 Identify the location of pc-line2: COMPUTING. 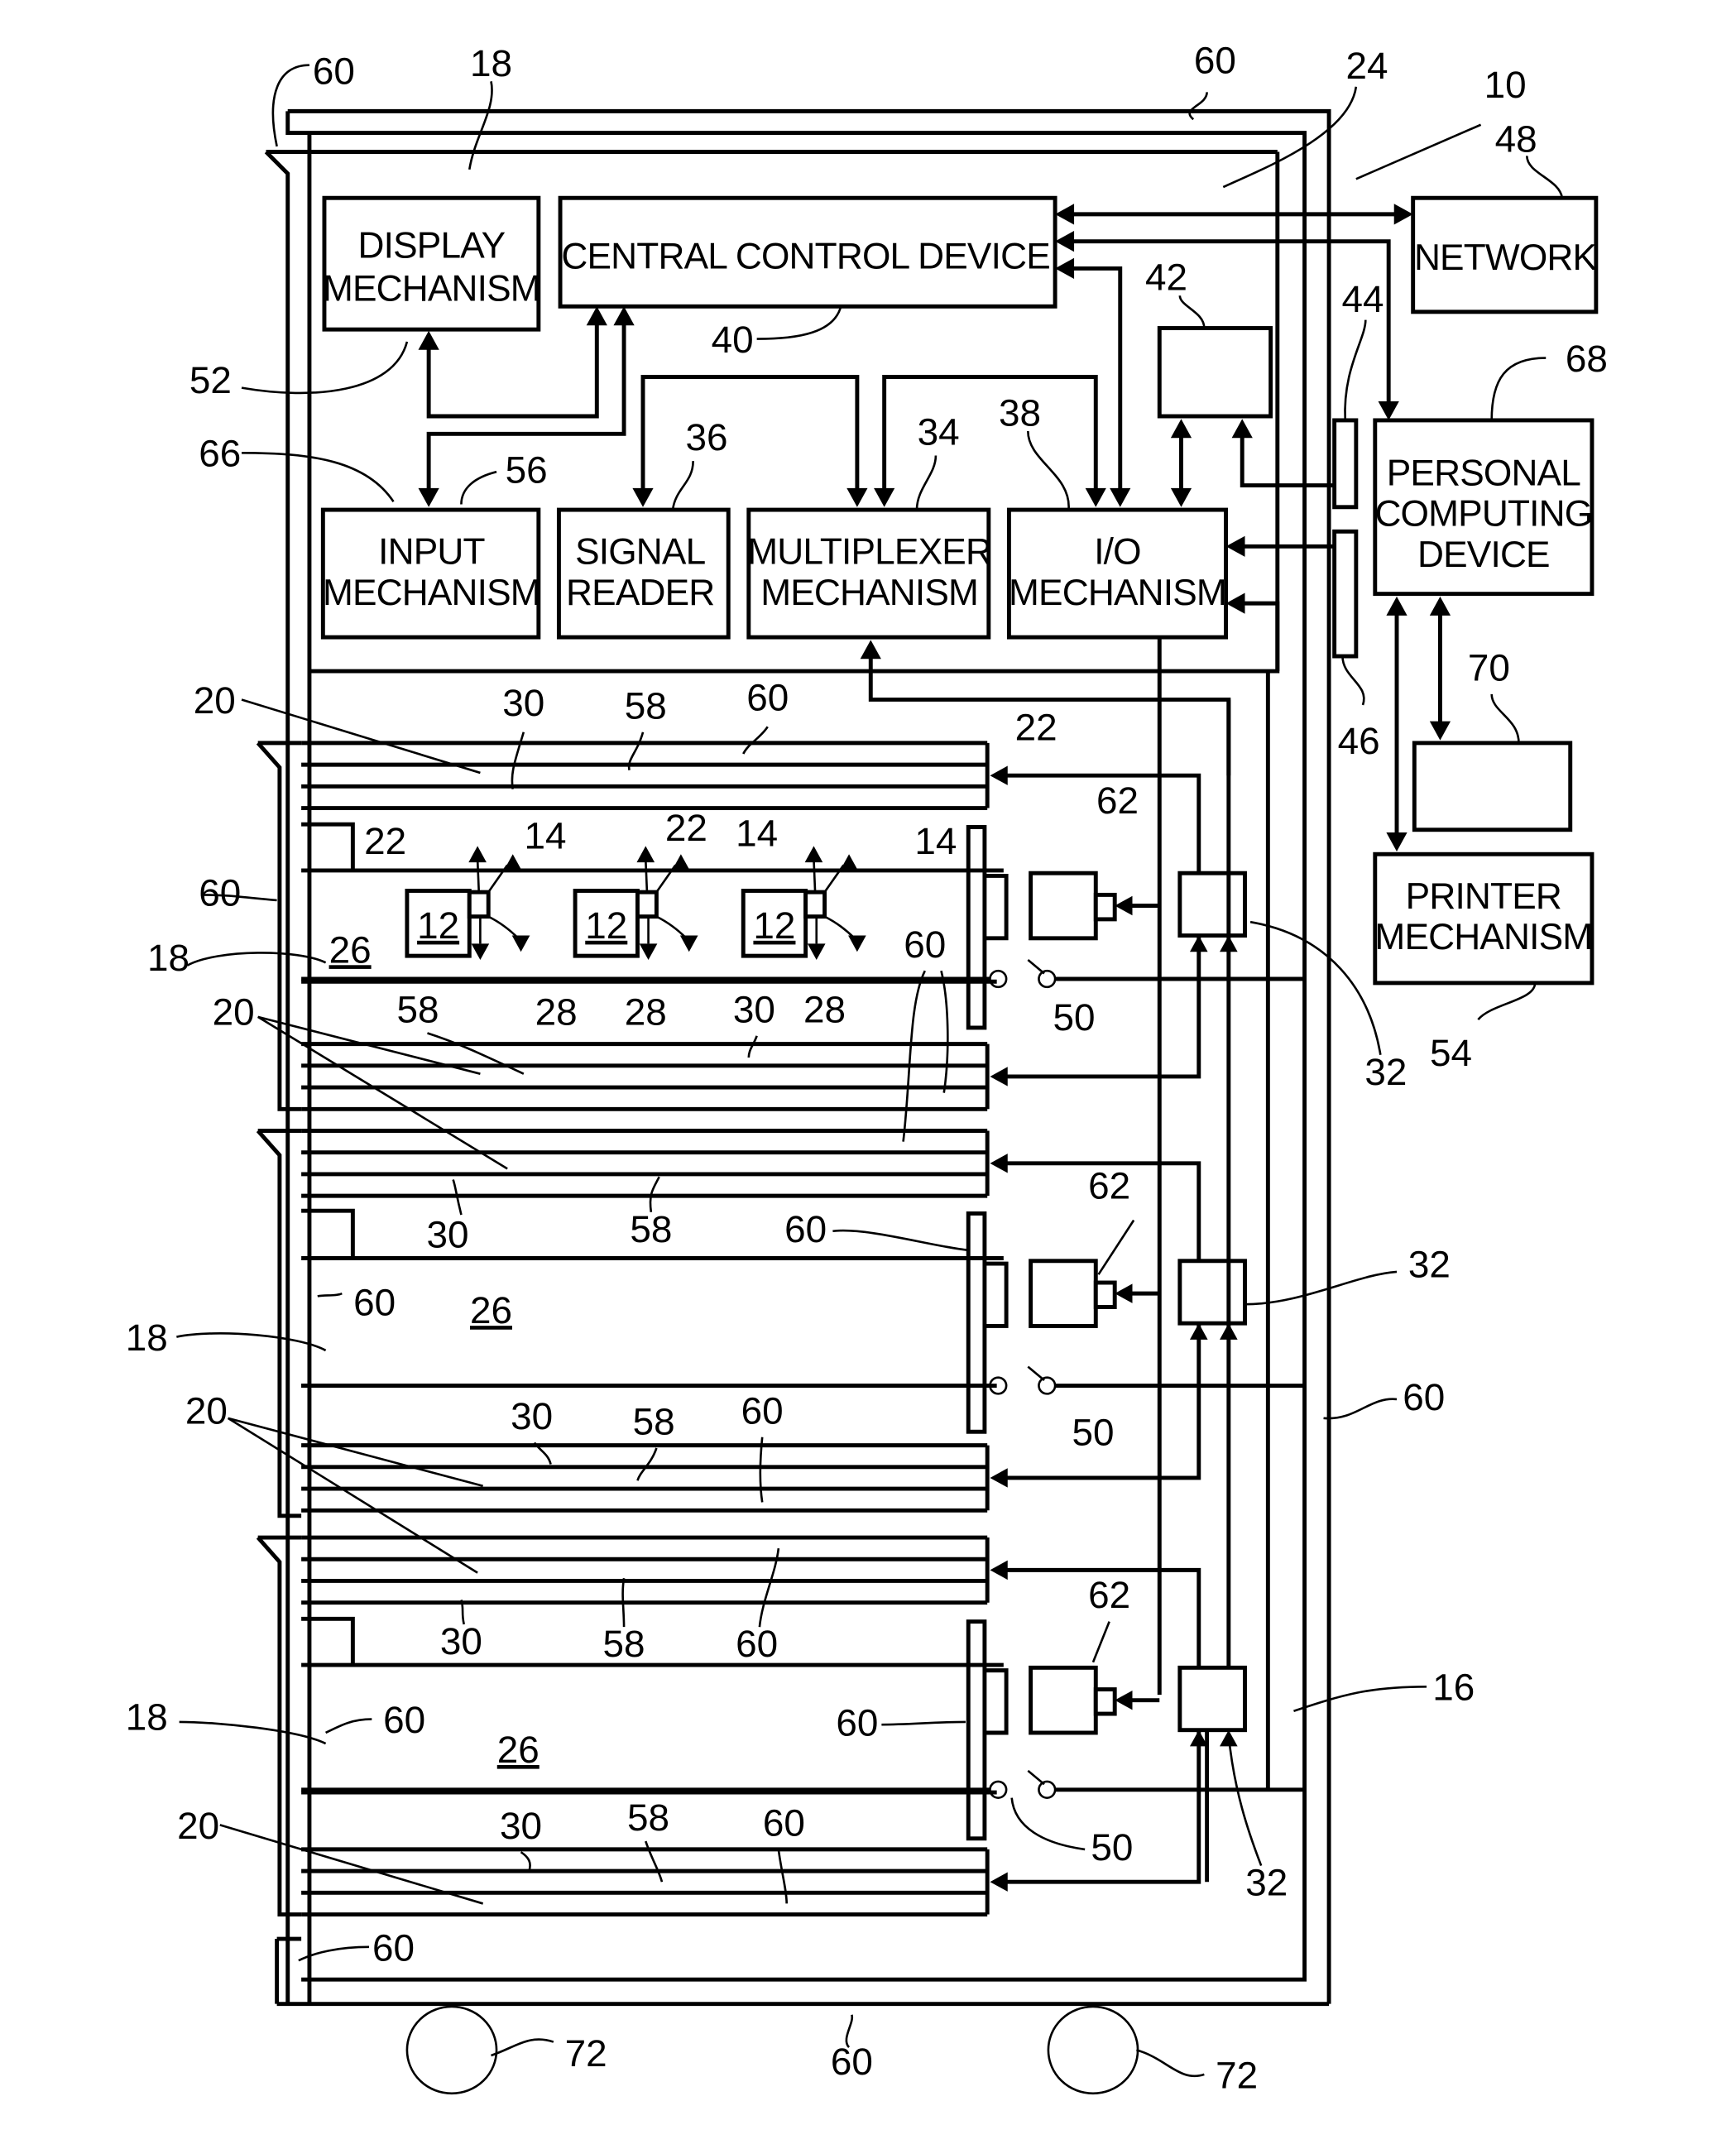
(1483, 514).